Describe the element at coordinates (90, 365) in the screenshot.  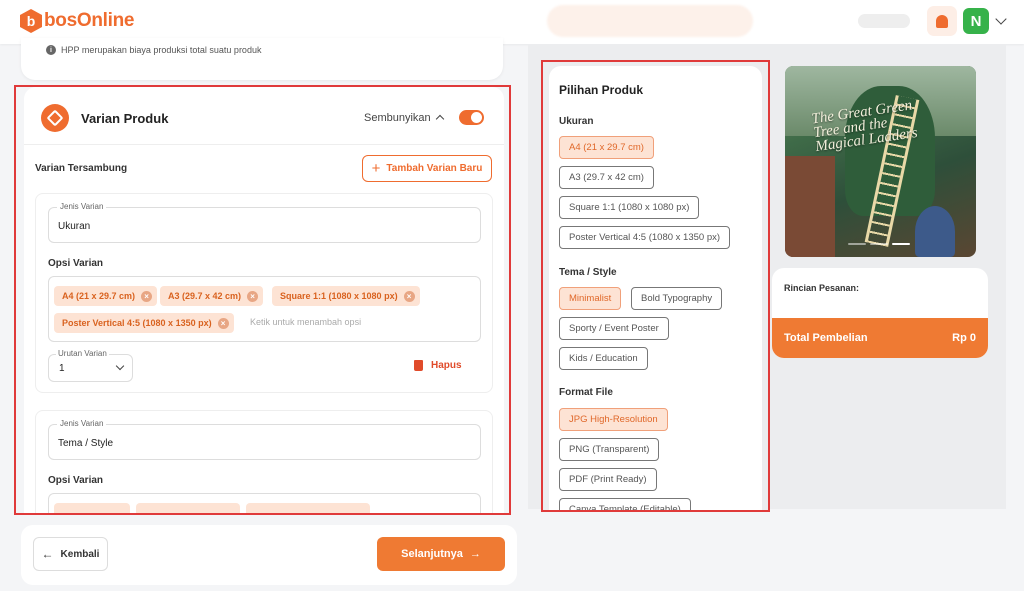
I see `variant-order-select: Urutan Varian 1` at that location.